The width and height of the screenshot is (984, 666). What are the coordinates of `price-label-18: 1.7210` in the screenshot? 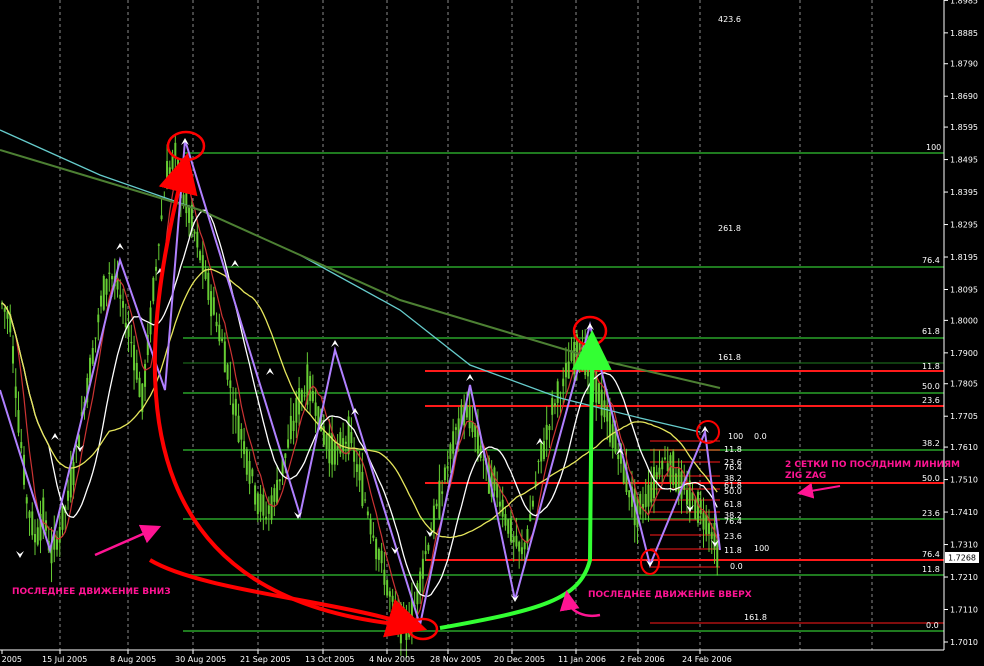 It's located at (964, 577).